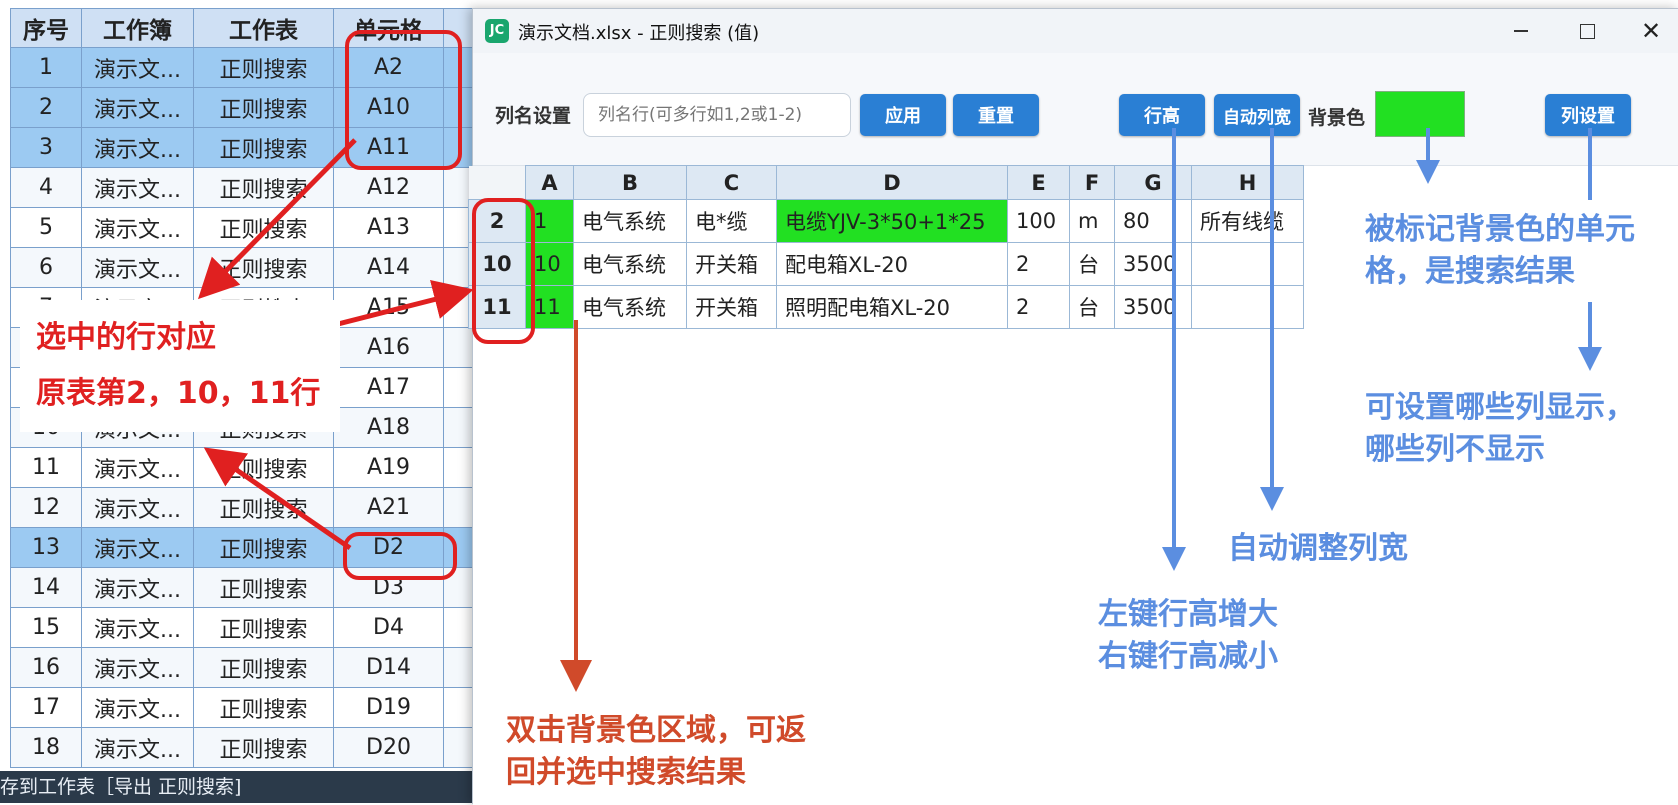 The image size is (1678, 805). What do you see at coordinates (46, 107) in the screenshot?
I see `row-no-cell: 2` at bounding box center [46, 107].